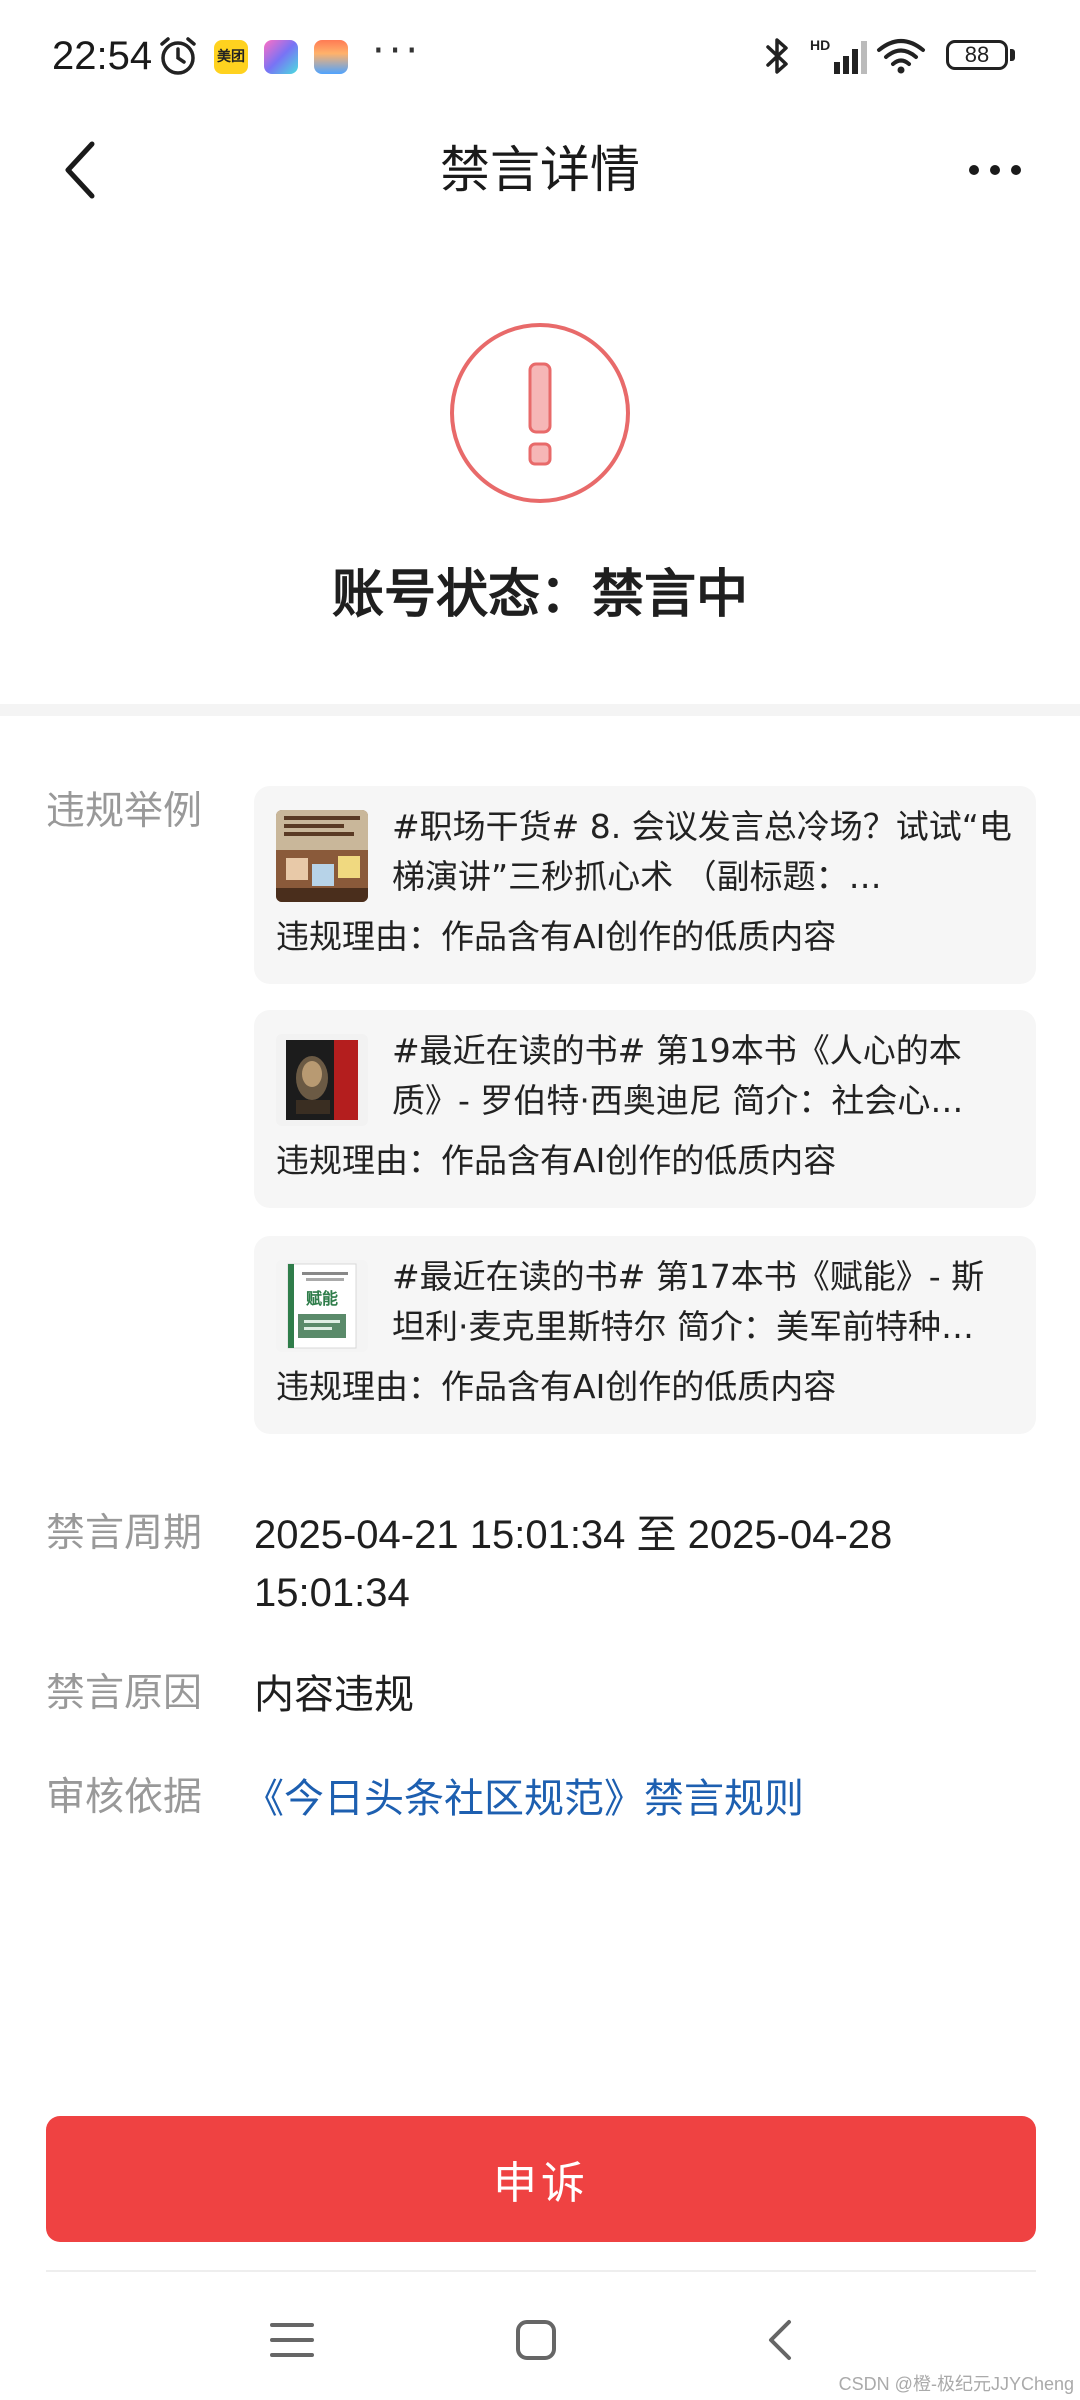  What do you see at coordinates (178, 58) in the screenshot?
I see `alarm-icon` at bounding box center [178, 58].